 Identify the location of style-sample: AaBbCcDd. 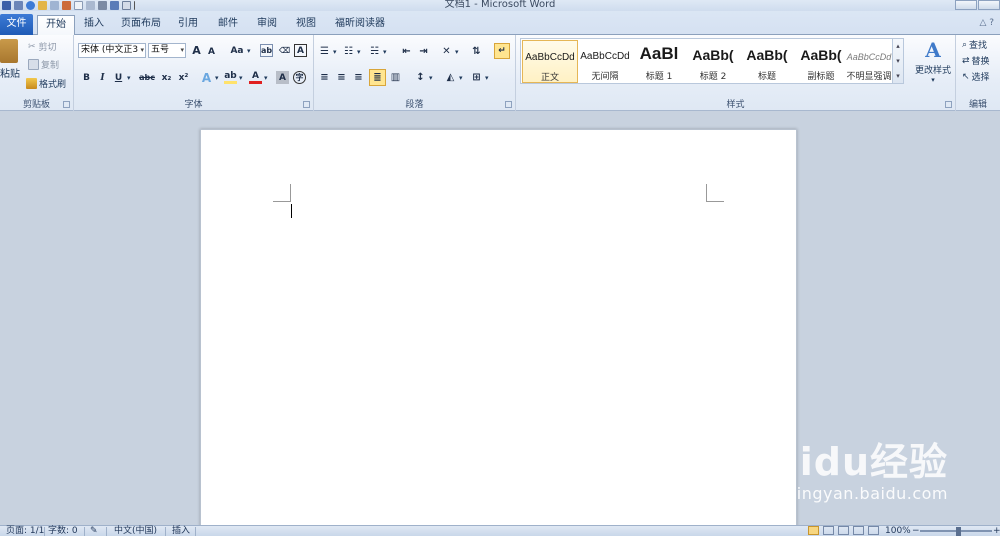
(605, 56).